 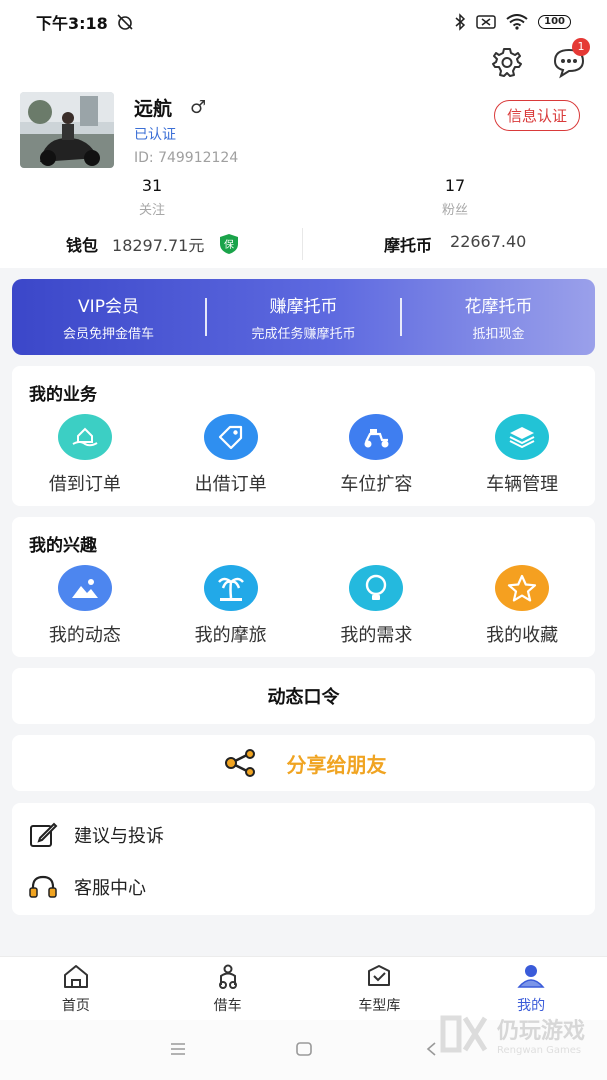 I want to click on business-title: 我的业务, so click(x=63, y=395).